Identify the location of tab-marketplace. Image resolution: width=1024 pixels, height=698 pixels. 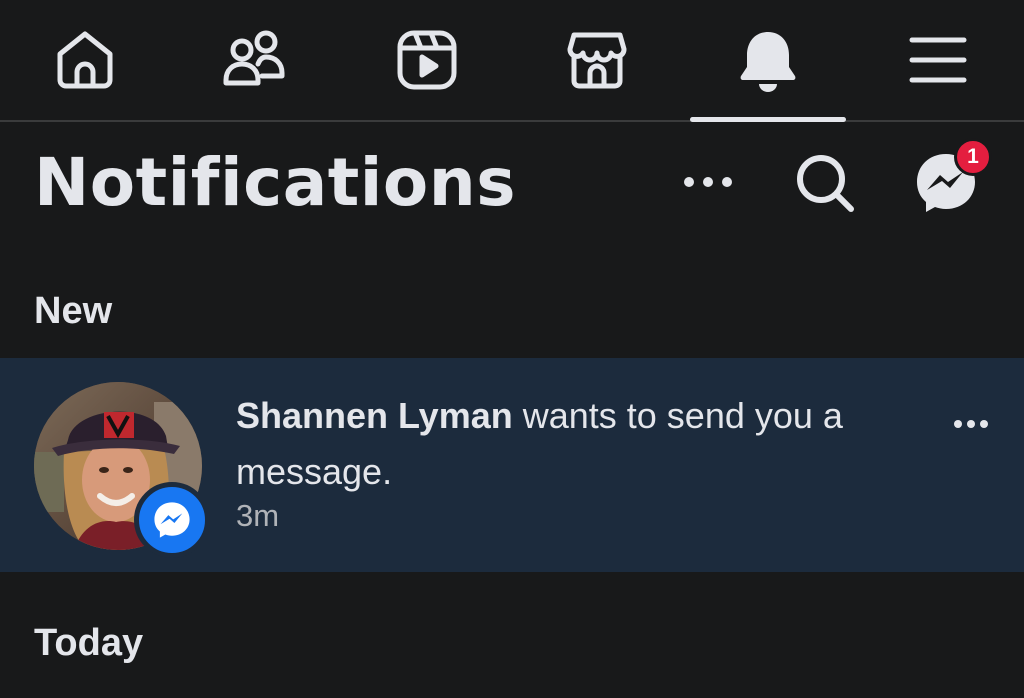
(597, 60).